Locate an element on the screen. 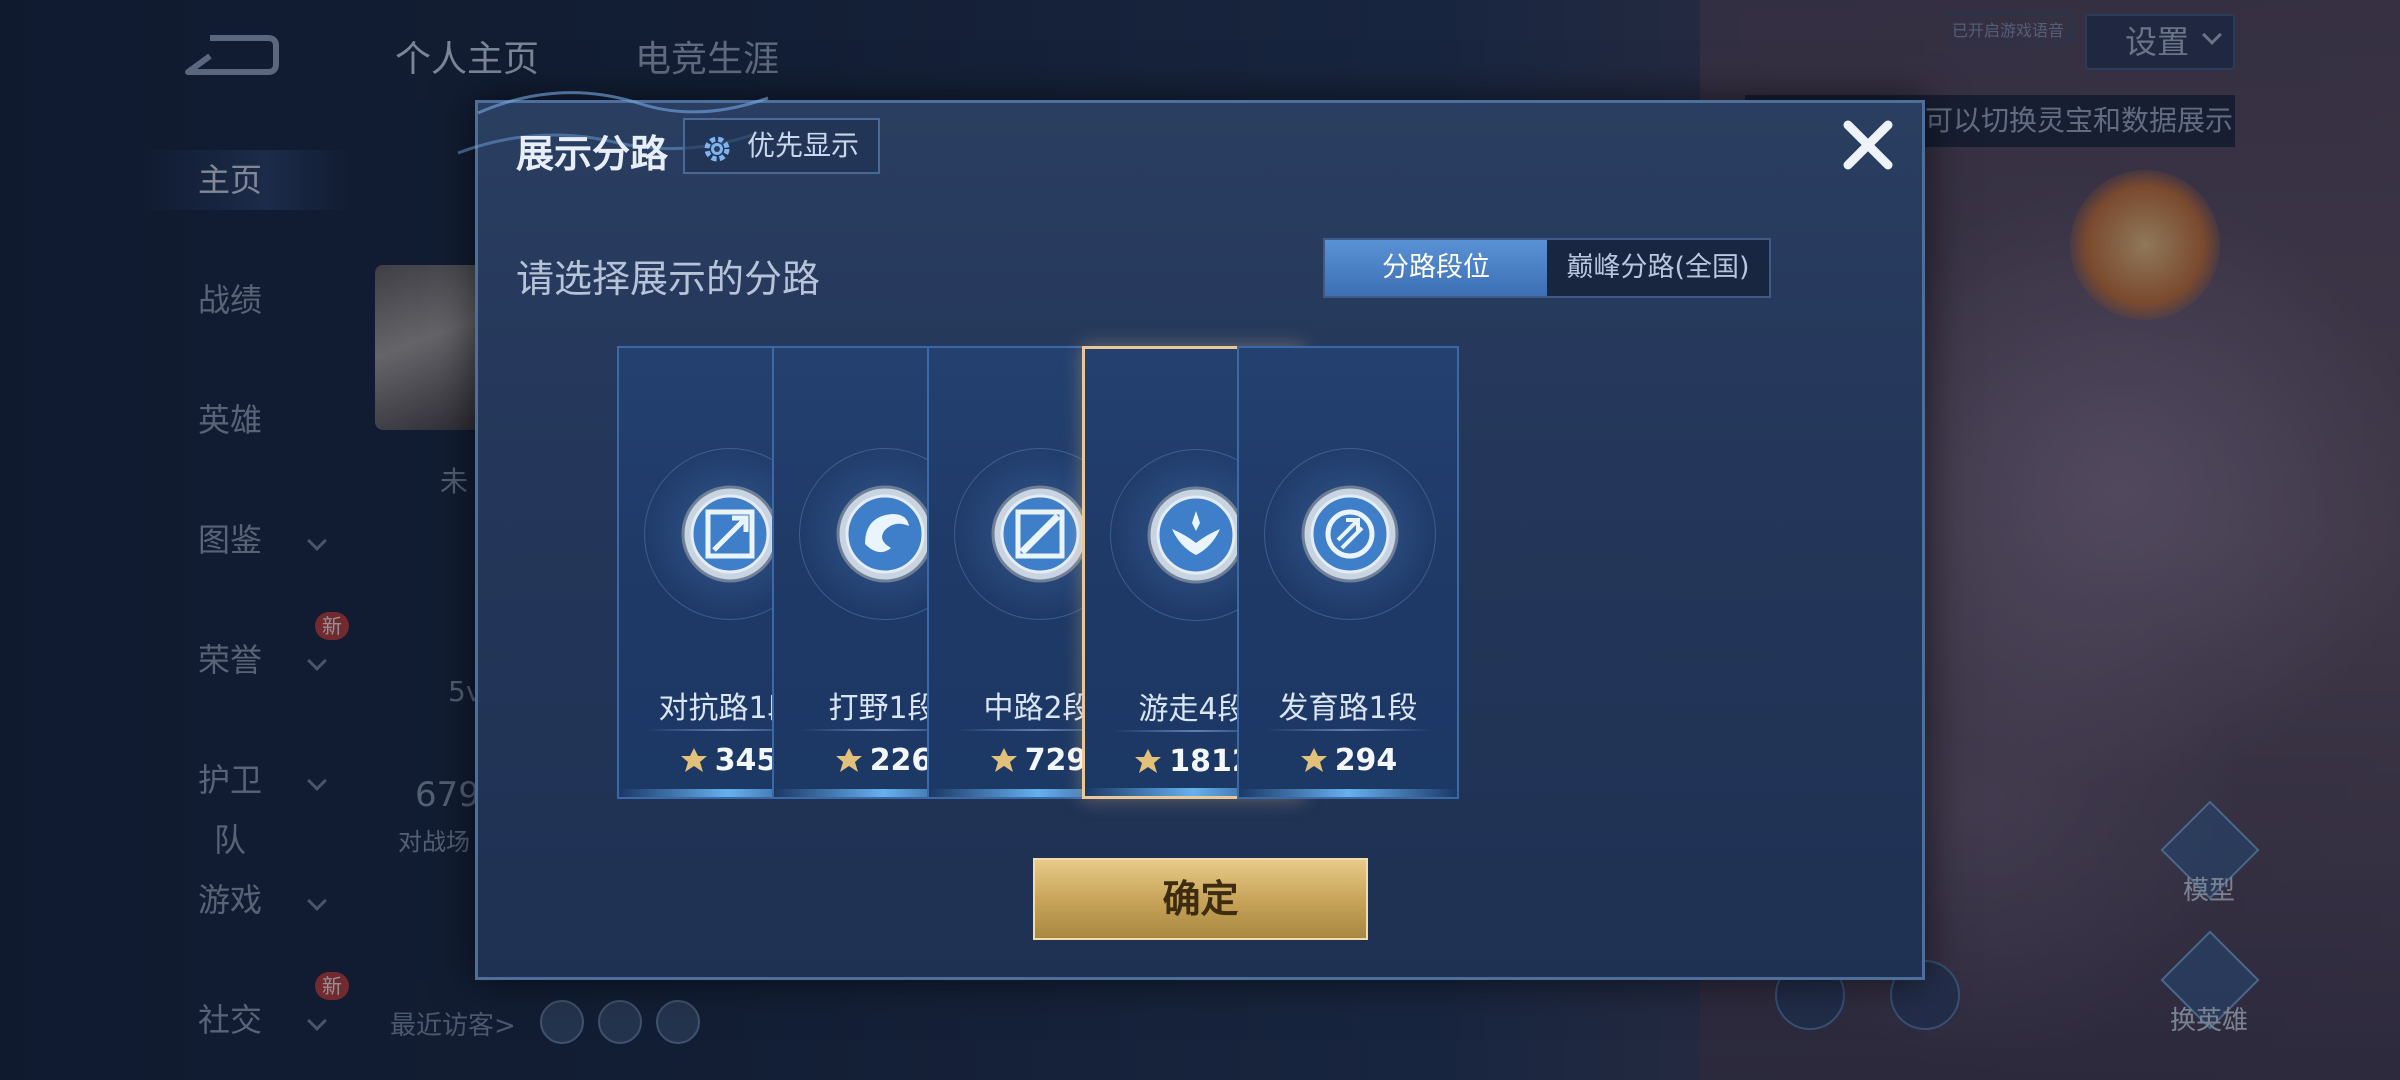 The image size is (2400, 1080). priority-display-button: 优先显示 is located at coordinates (781, 146).